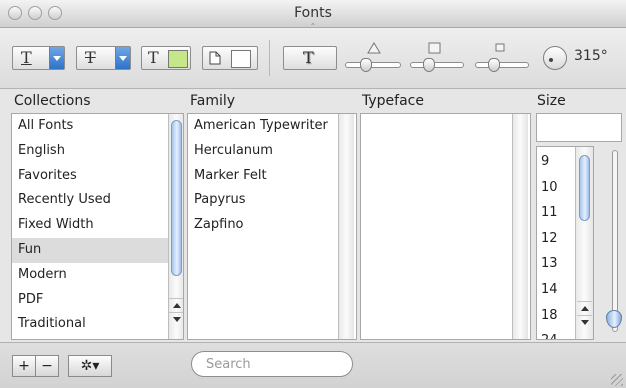 This screenshot has height=388, width=626. Describe the element at coordinates (178, 59) in the screenshot. I see `text-color-swatch` at that location.